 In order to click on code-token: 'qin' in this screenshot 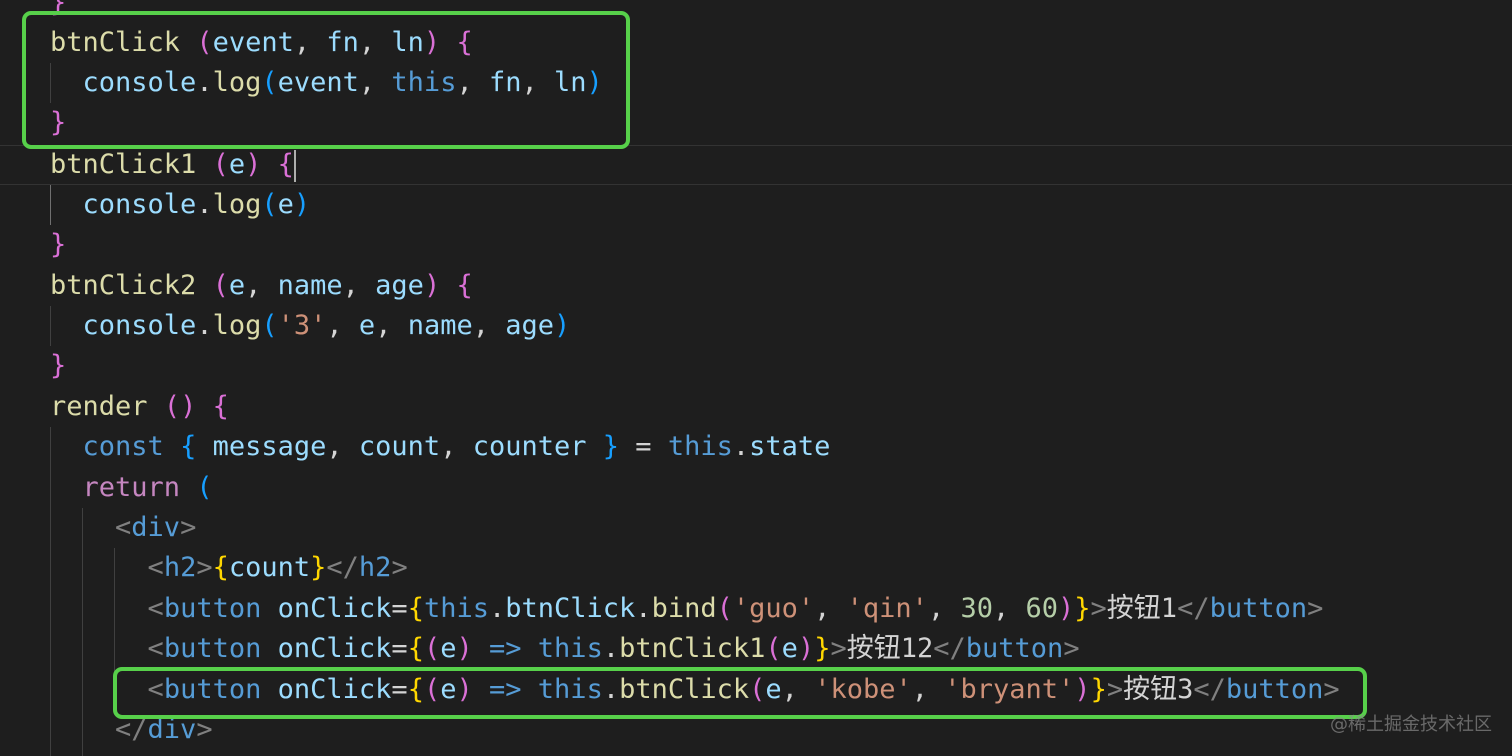, I will do `click(887, 608)`.